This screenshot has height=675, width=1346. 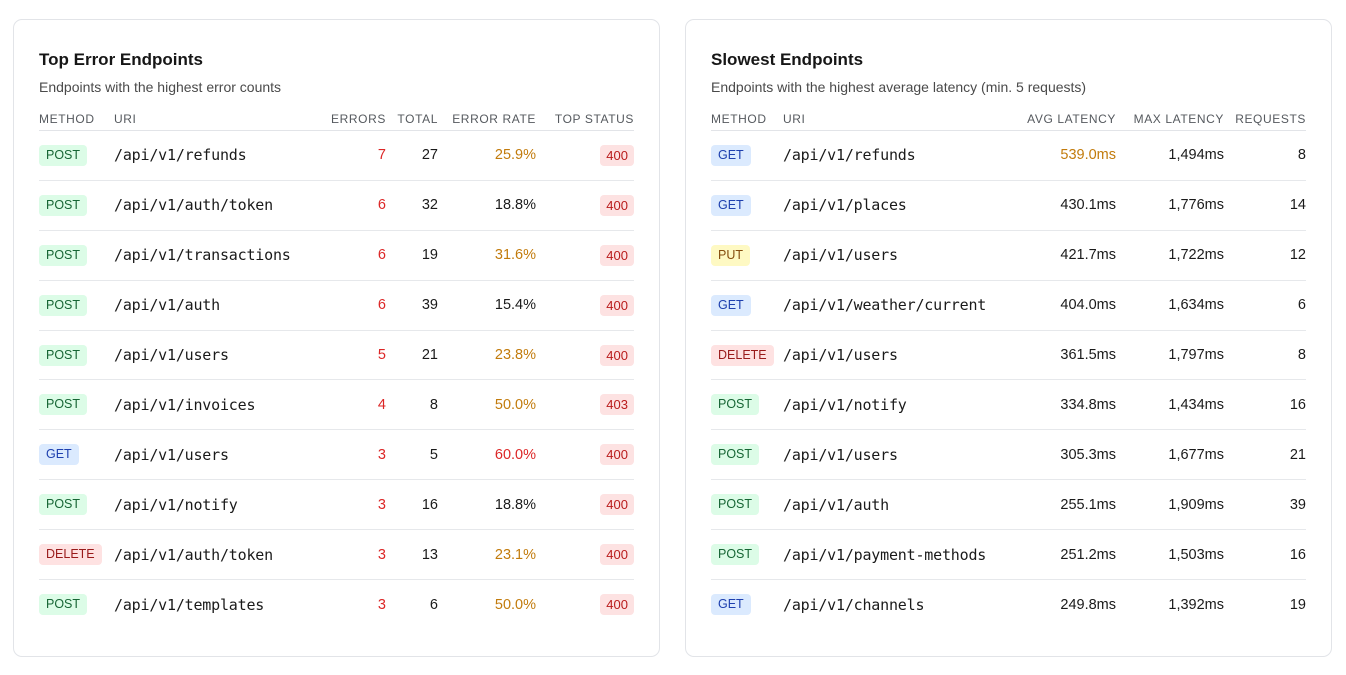 I want to click on max-latency-cell: 1,776ms, so click(x=1170, y=205).